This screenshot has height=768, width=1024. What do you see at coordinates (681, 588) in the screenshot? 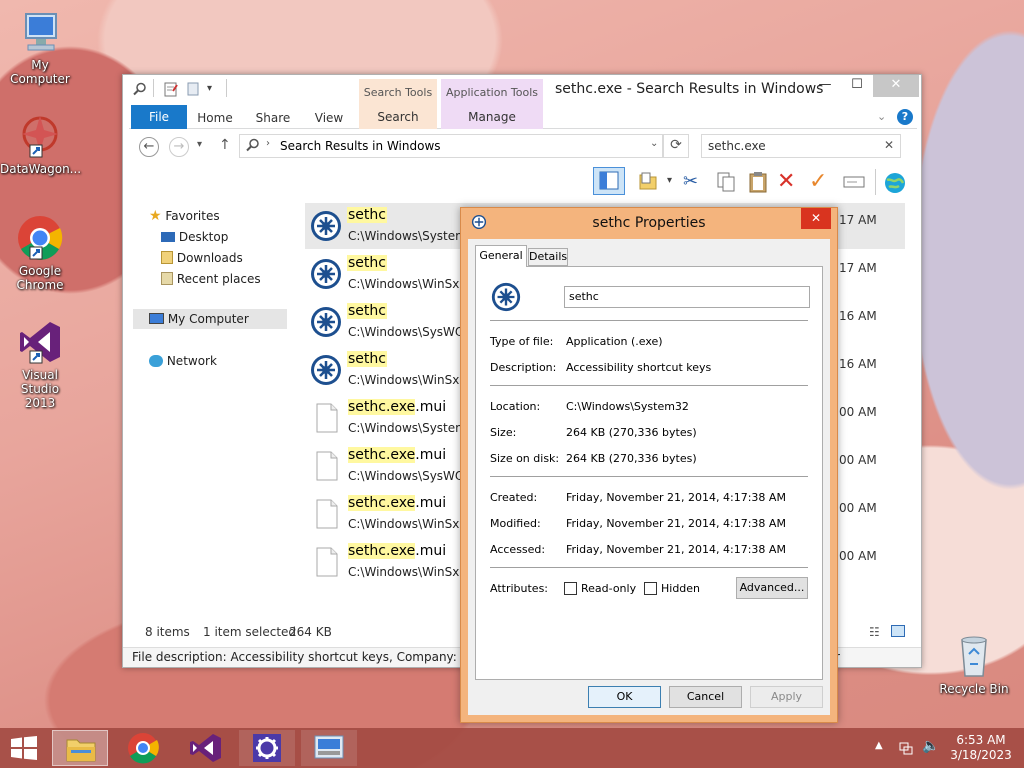
I see `hidden-label: Hidden` at bounding box center [681, 588].